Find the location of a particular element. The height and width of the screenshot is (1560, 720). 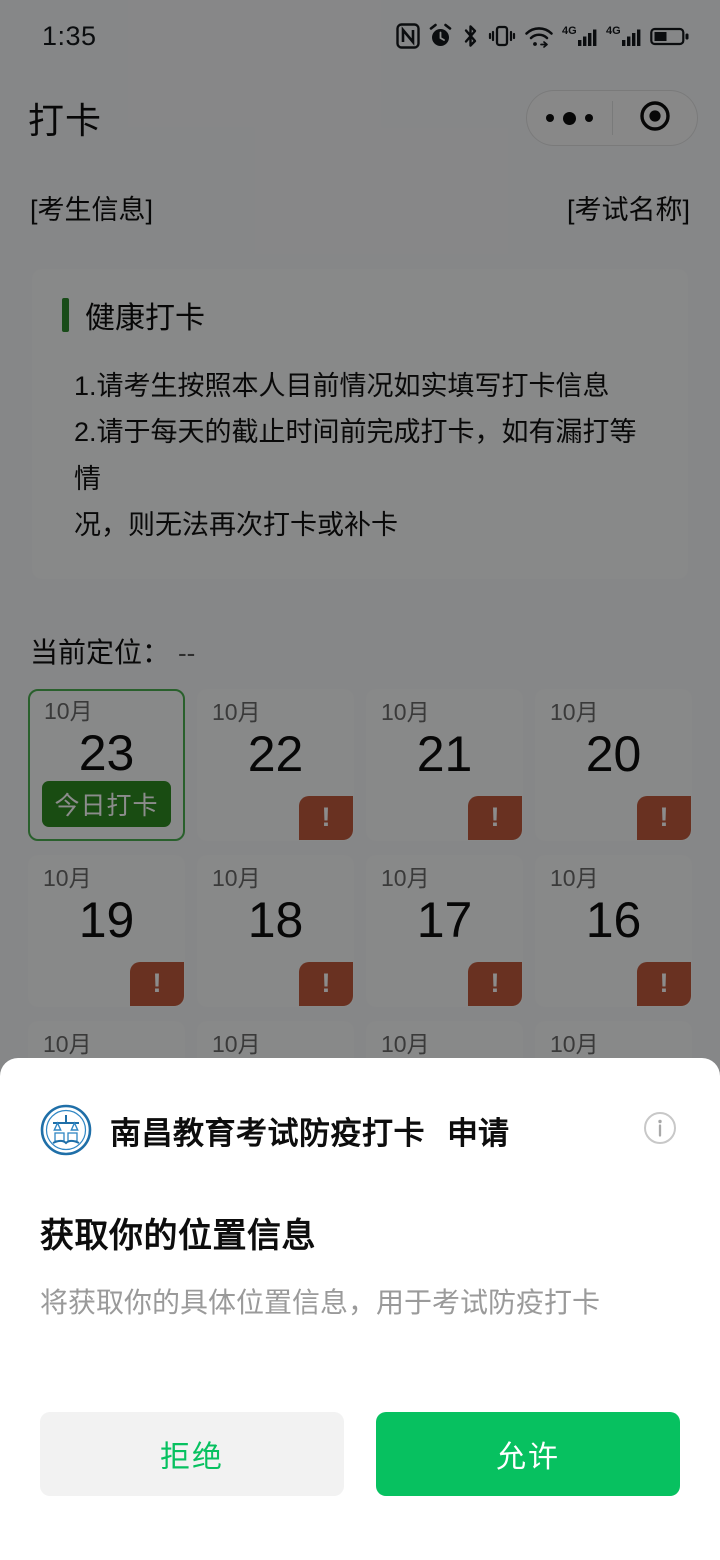

signal-4g-2-icon: 4G is located at coordinates (624, 36).